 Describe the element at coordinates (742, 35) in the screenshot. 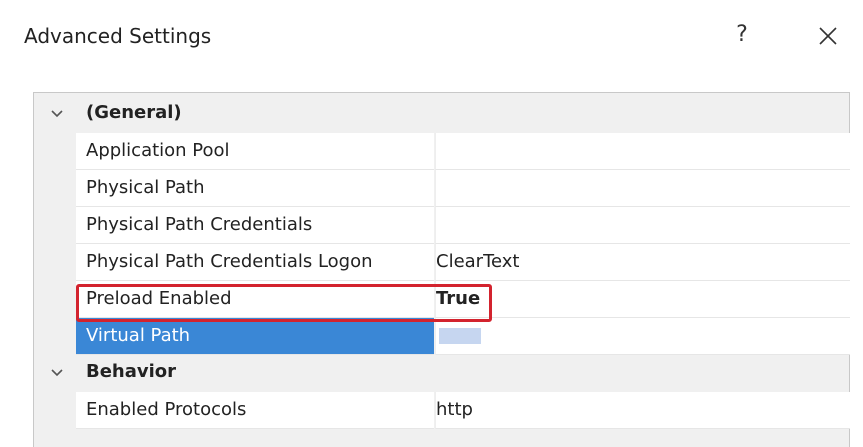

I see `help-button: ?` at that location.